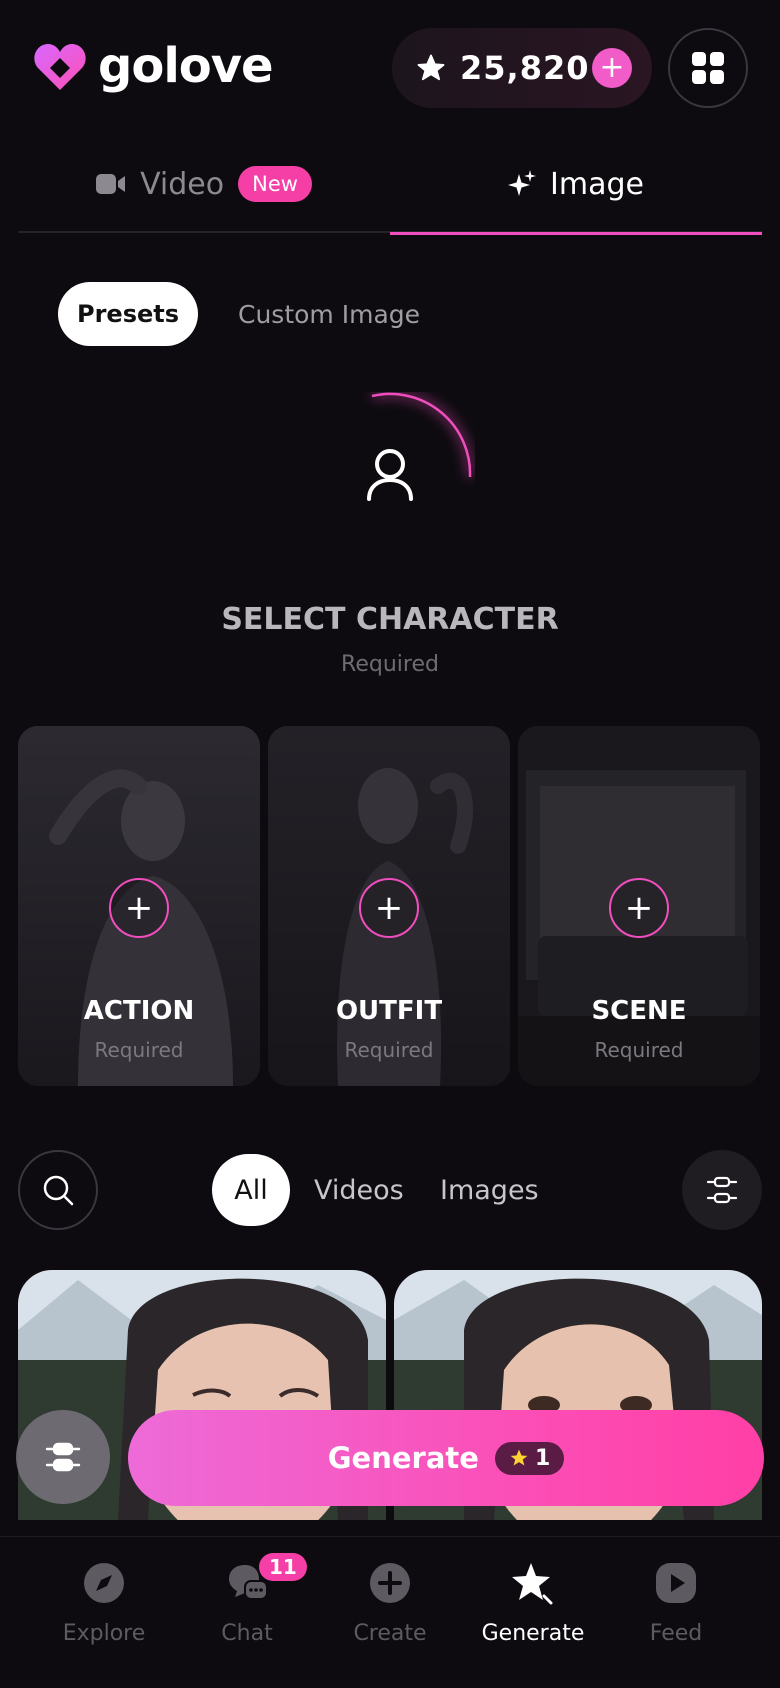  I want to click on outfit-required: Required, so click(389, 1050).